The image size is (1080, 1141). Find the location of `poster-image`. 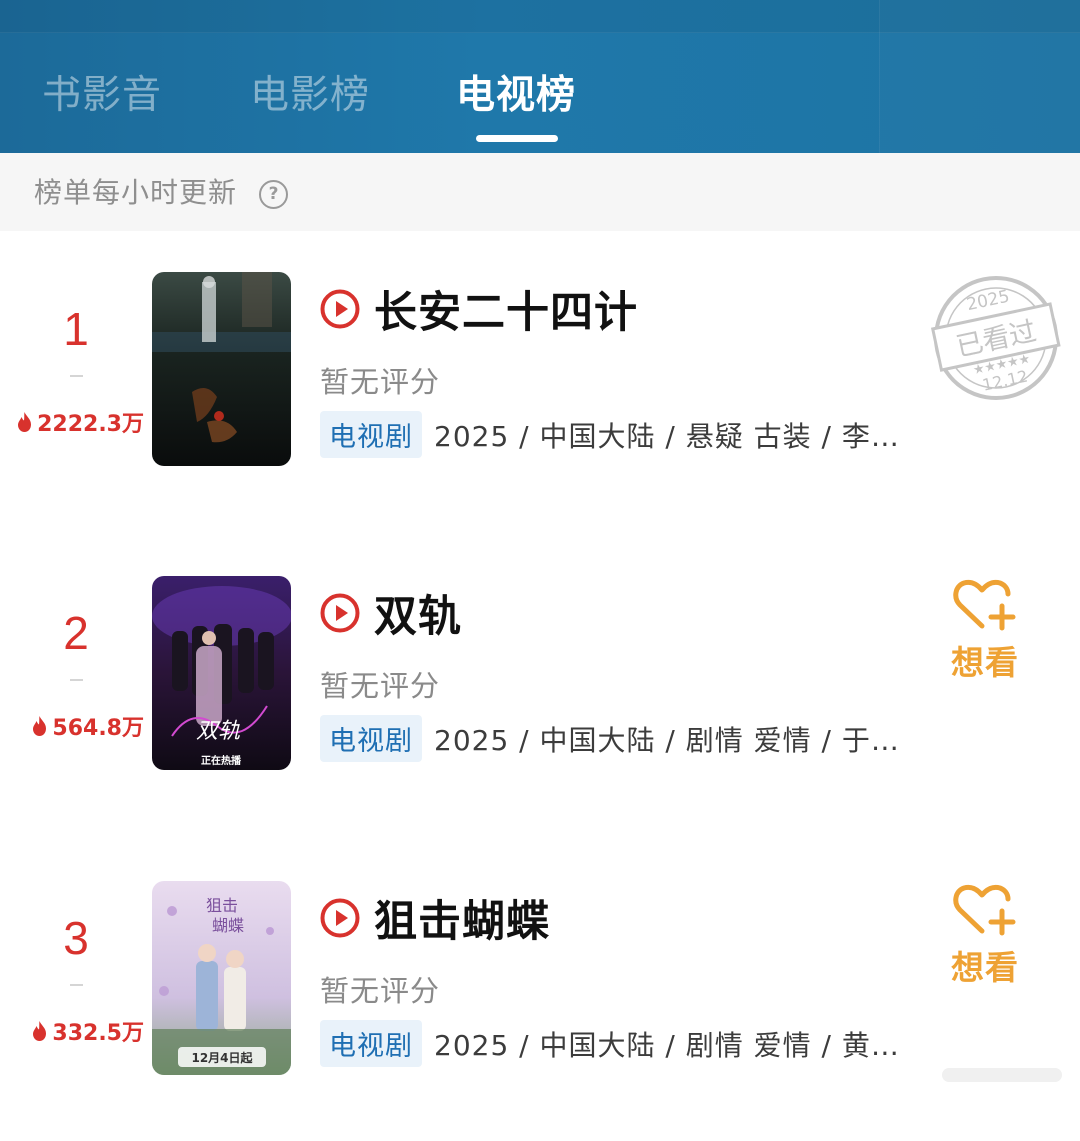

poster-image is located at coordinates (221, 369).